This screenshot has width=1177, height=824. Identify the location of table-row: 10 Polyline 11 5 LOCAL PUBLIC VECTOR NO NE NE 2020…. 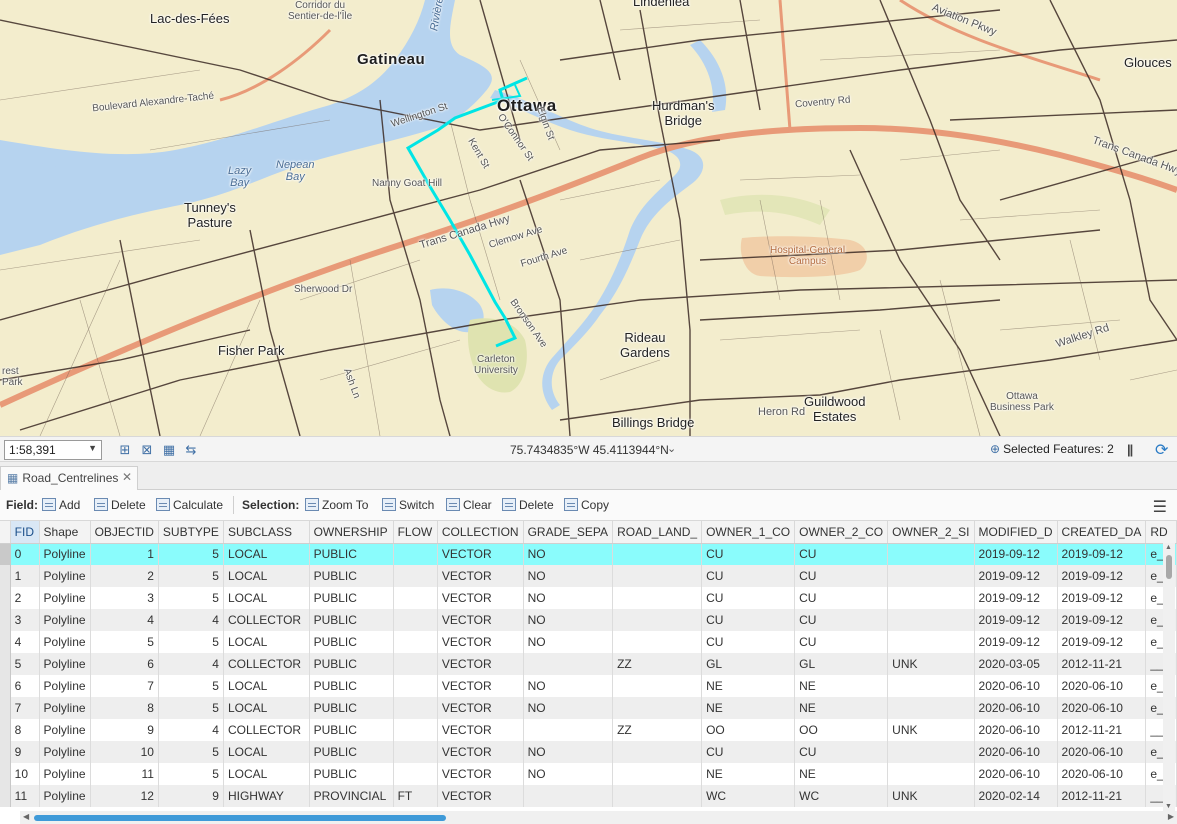
(588, 774).